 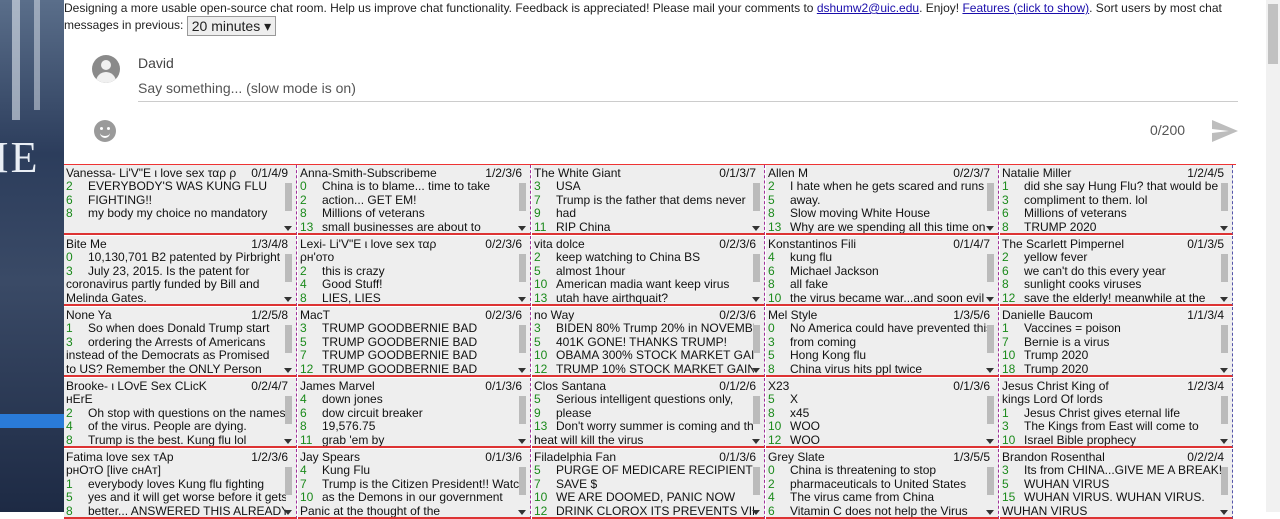 What do you see at coordinates (151, 458) in the screenshot?
I see `cell-username: Fatima love sex тAp` at bounding box center [151, 458].